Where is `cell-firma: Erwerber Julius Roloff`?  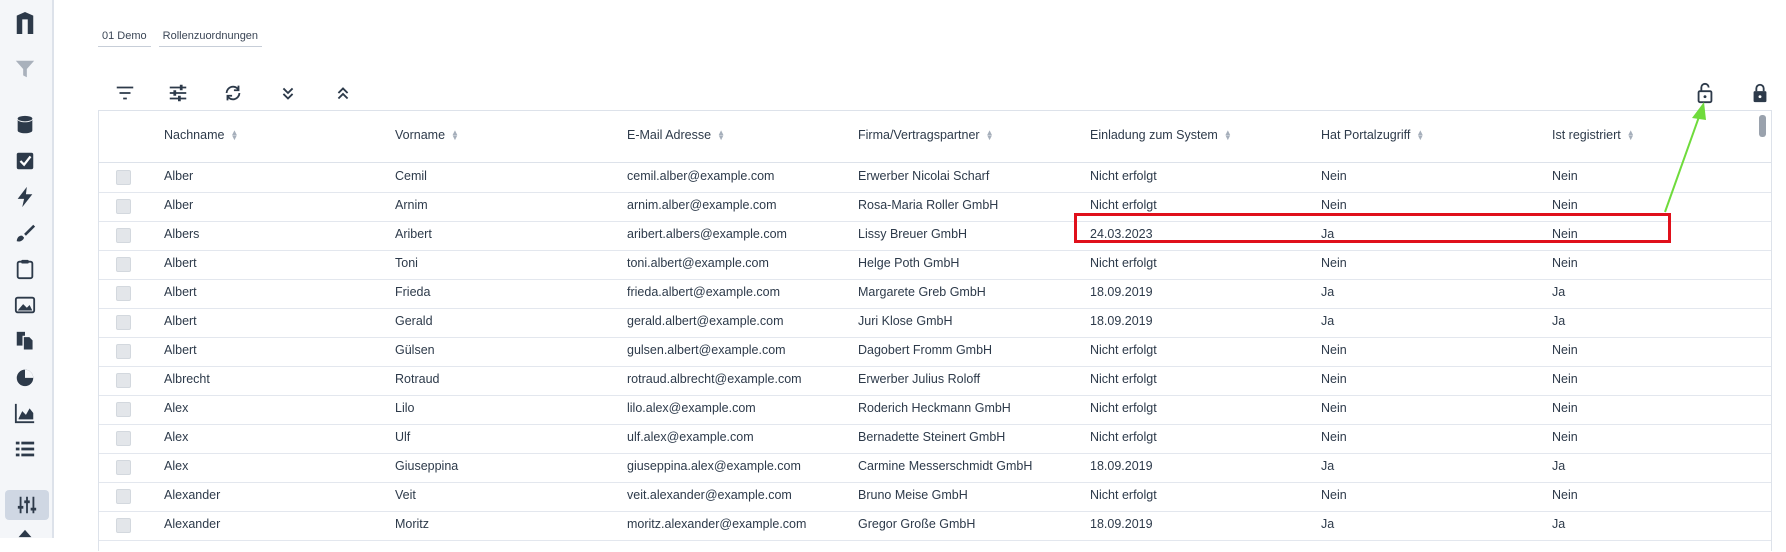 cell-firma: Erwerber Julius Roloff is located at coordinates (919, 379).